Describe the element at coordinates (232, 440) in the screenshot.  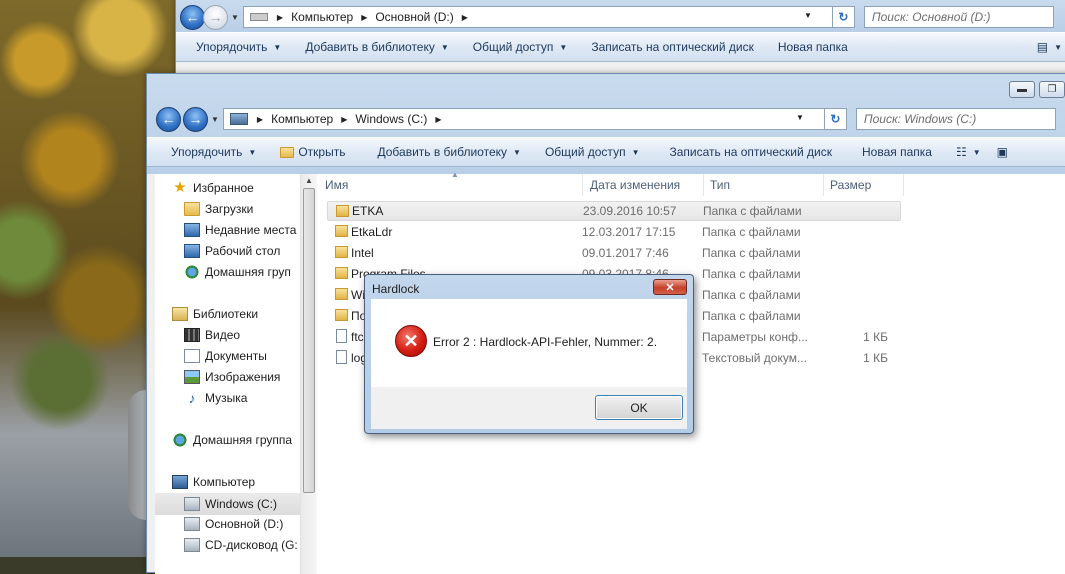
I see `nav-homegroup: Домашняя группа` at that location.